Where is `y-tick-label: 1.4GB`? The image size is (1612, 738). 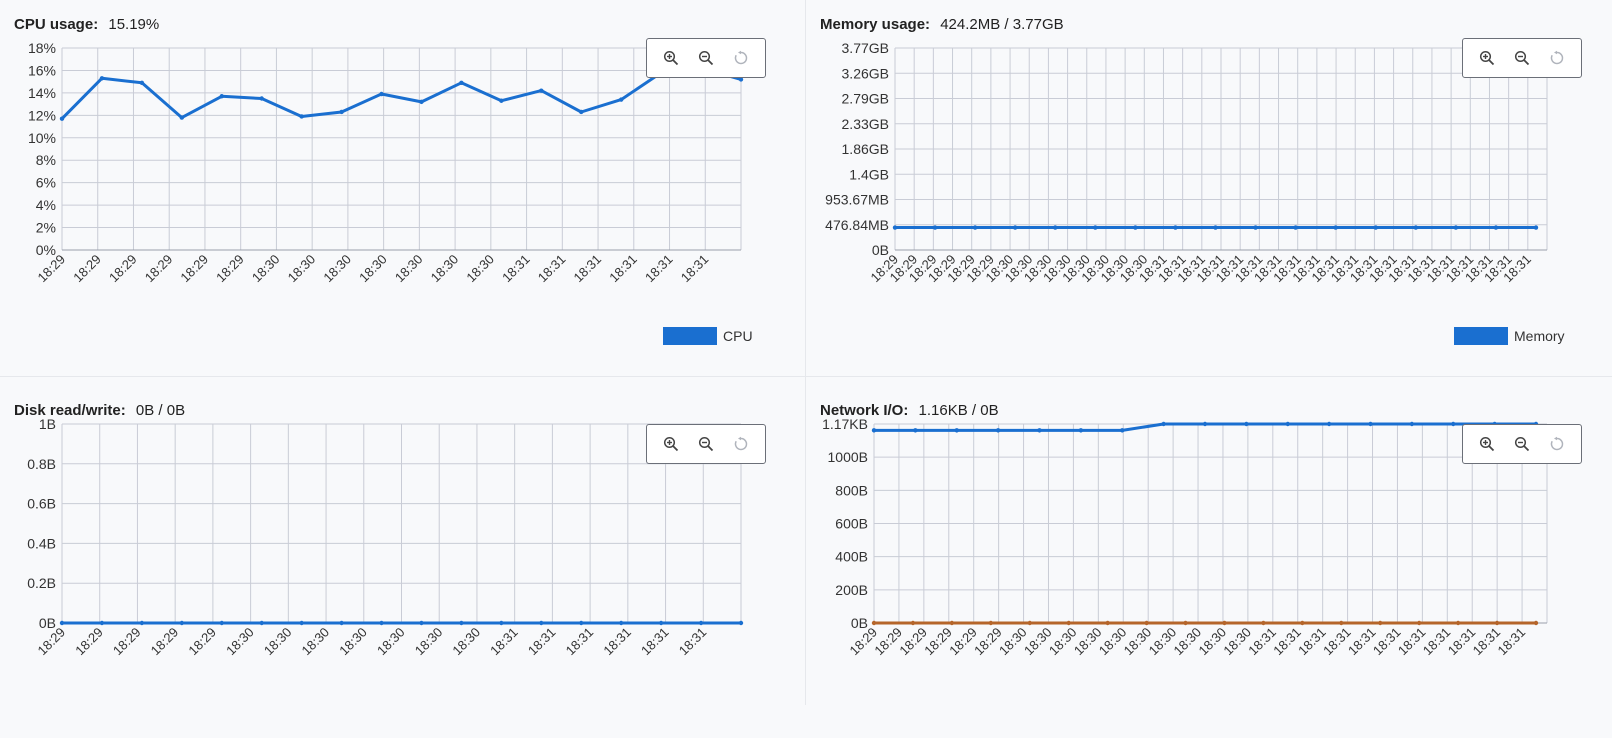 y-tick-label: 1.4GB is located at coordinates (869, 174).